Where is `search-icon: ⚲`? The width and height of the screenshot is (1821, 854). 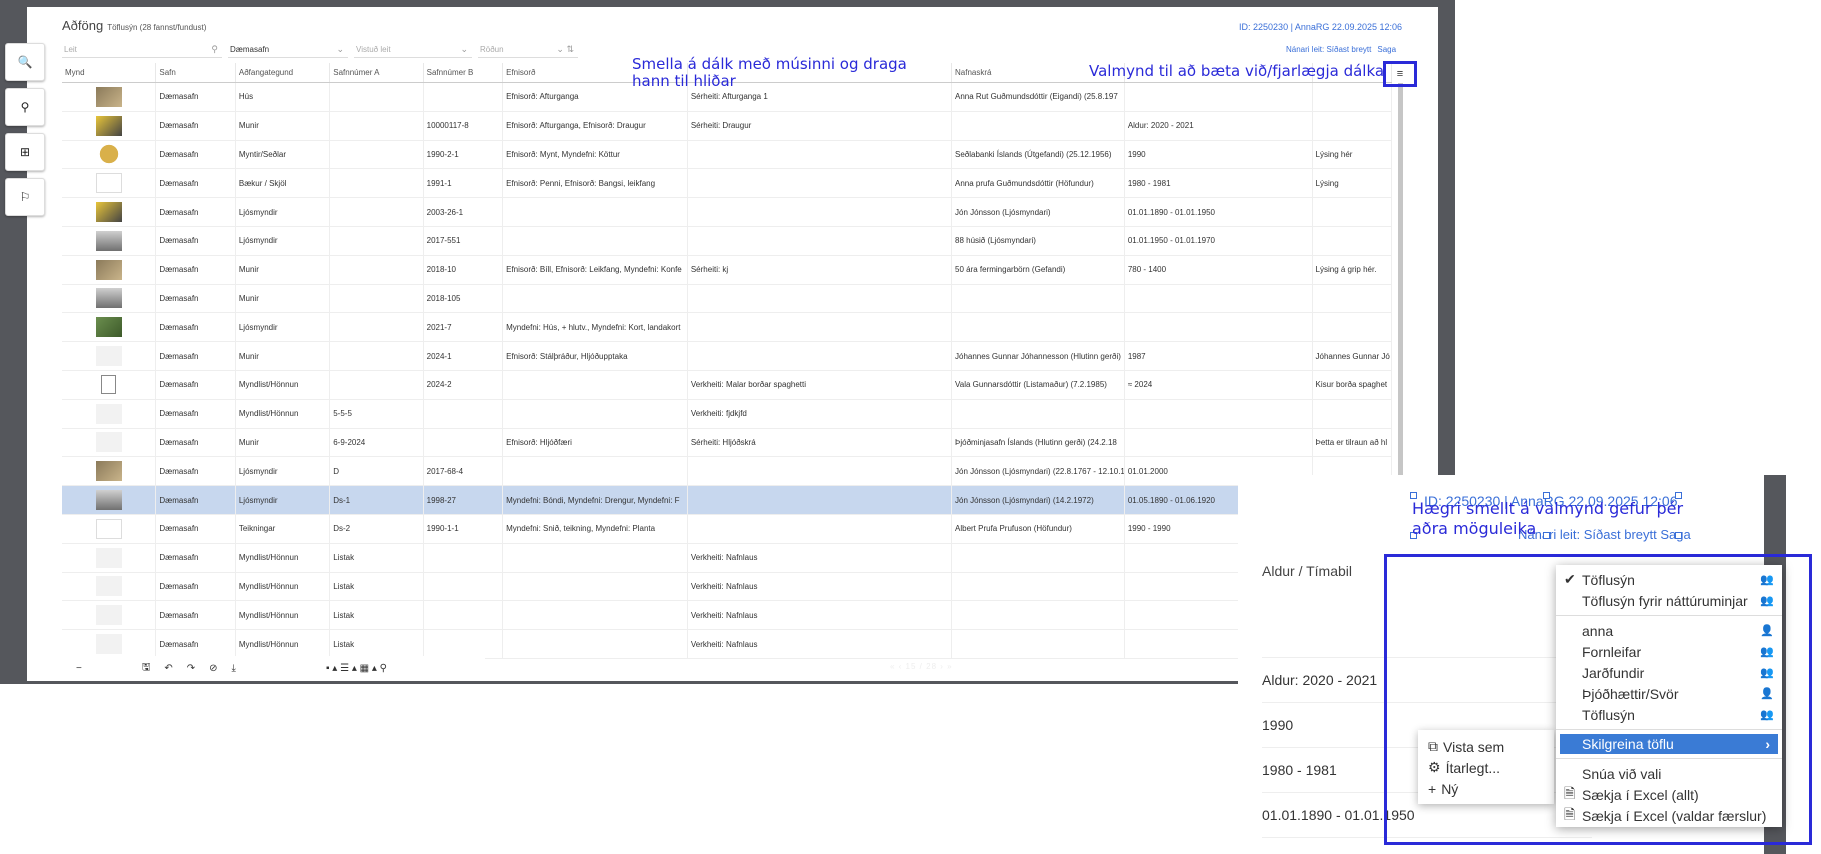
search-icon: ⚲ is located at coordinates (214, 49).